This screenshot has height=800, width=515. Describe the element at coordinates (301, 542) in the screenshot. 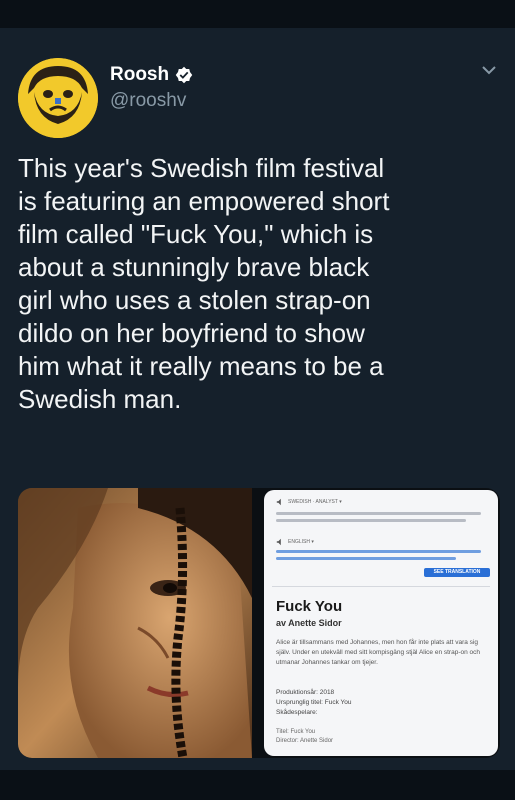

I see `language-tag: ENGLISH ▾` at that location.